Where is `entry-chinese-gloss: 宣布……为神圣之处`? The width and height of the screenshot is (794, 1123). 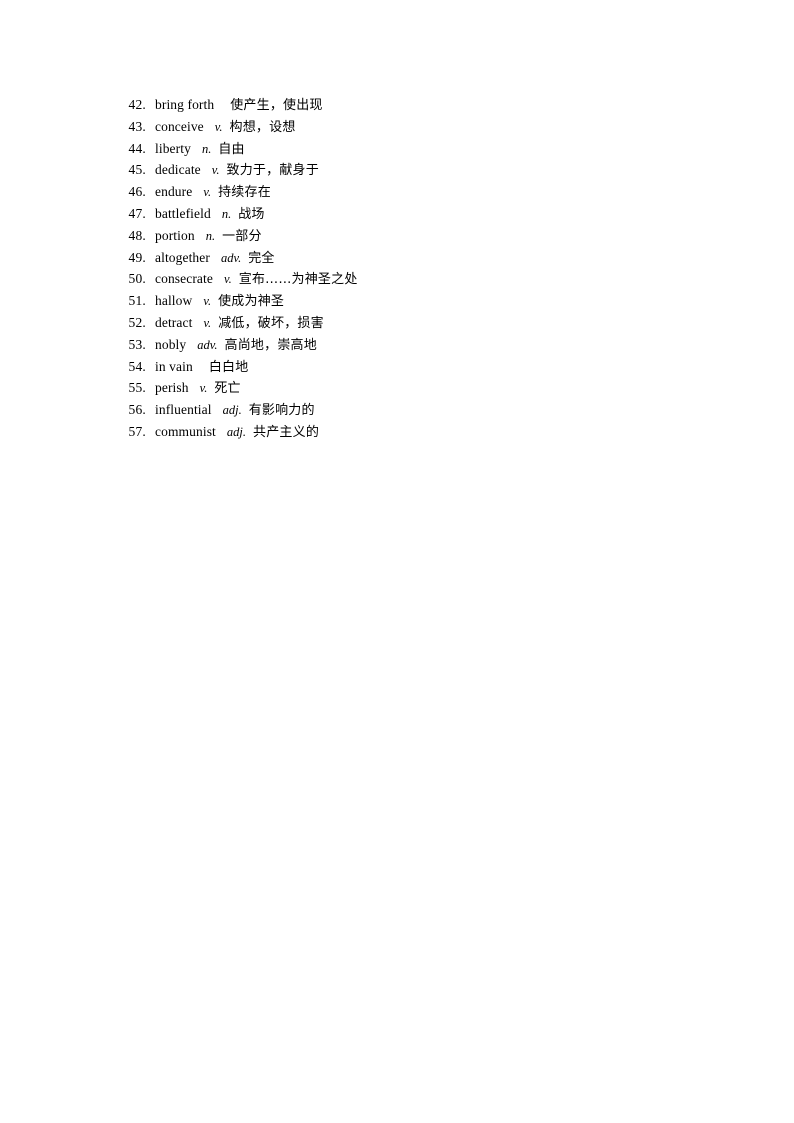 entry-chinese-gloss: 宣布……为神圣之处 is located at coordinates (298, 280).